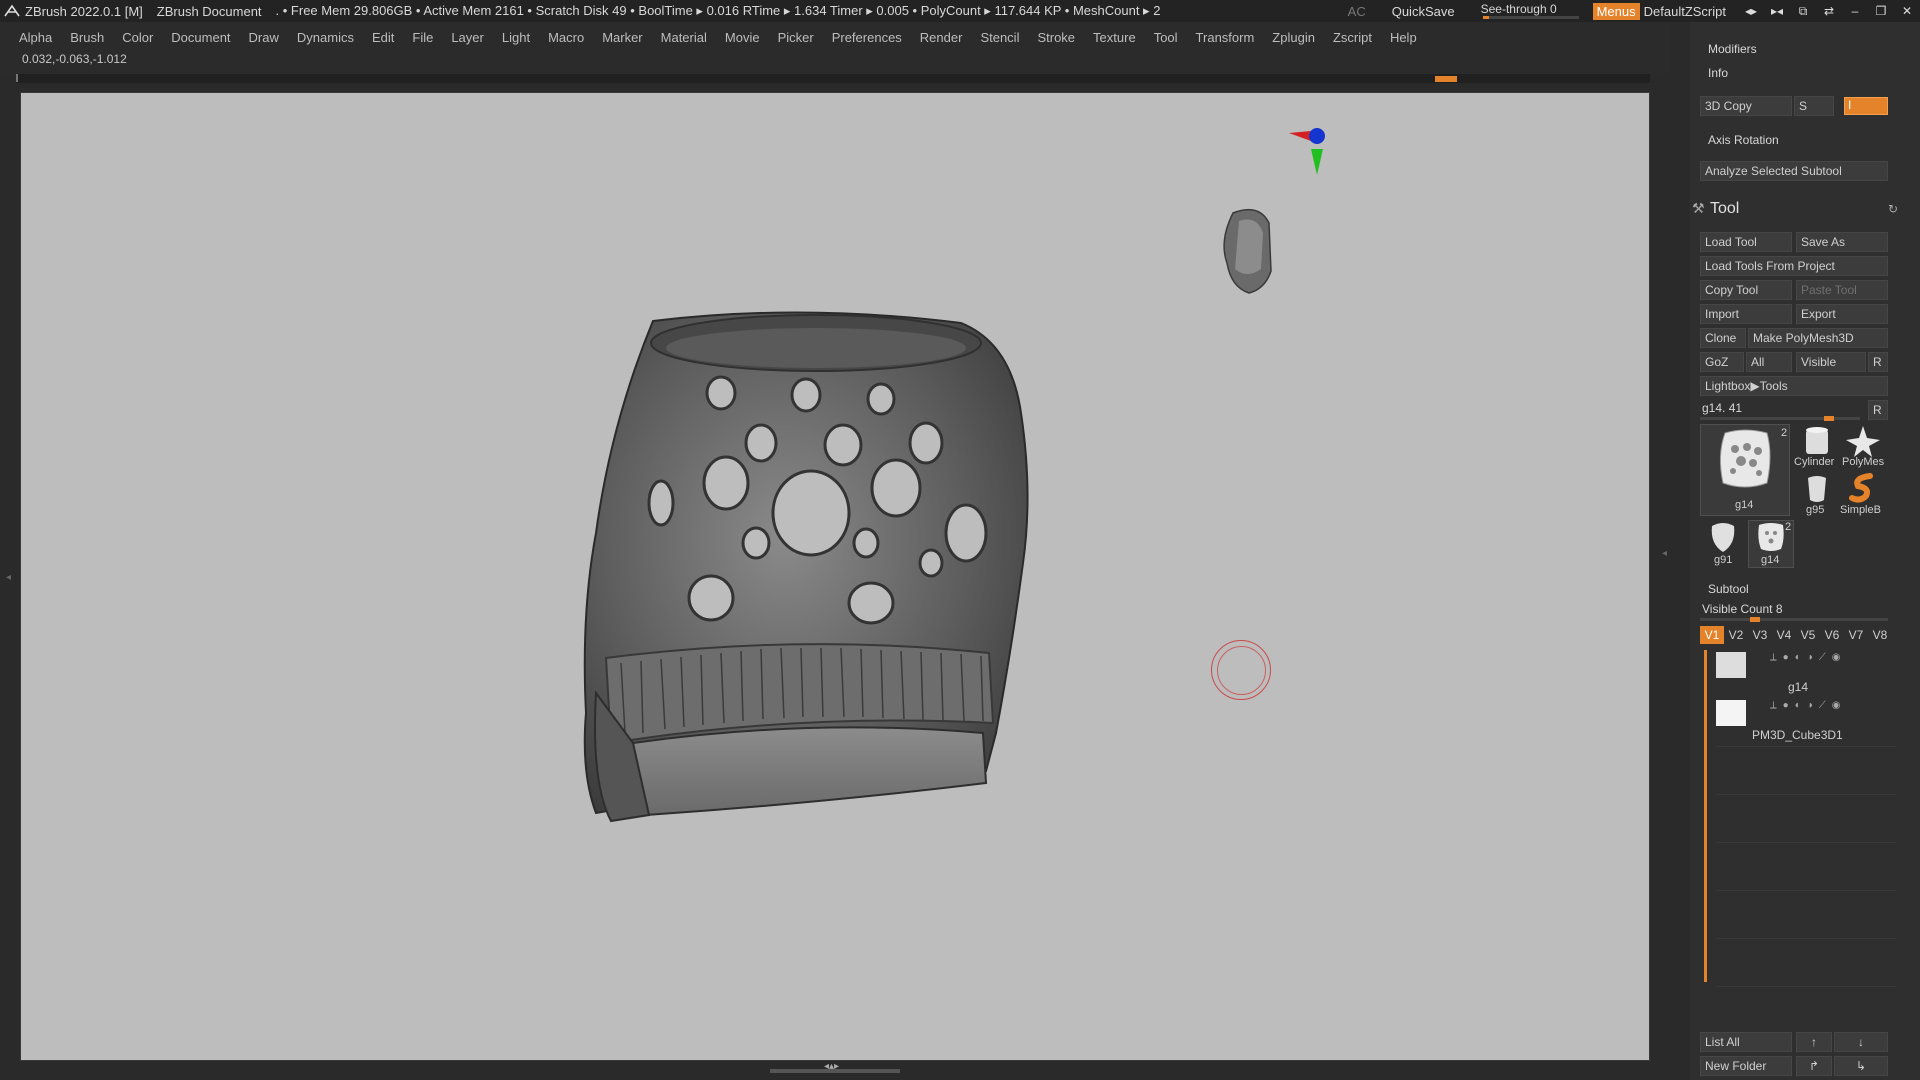 The image size is (1920, 1080). What do you see at coordinates (1723, 544) in the screenshot?
I see `tool-thumb-g91: g91` at bounding box center [1723, 544].